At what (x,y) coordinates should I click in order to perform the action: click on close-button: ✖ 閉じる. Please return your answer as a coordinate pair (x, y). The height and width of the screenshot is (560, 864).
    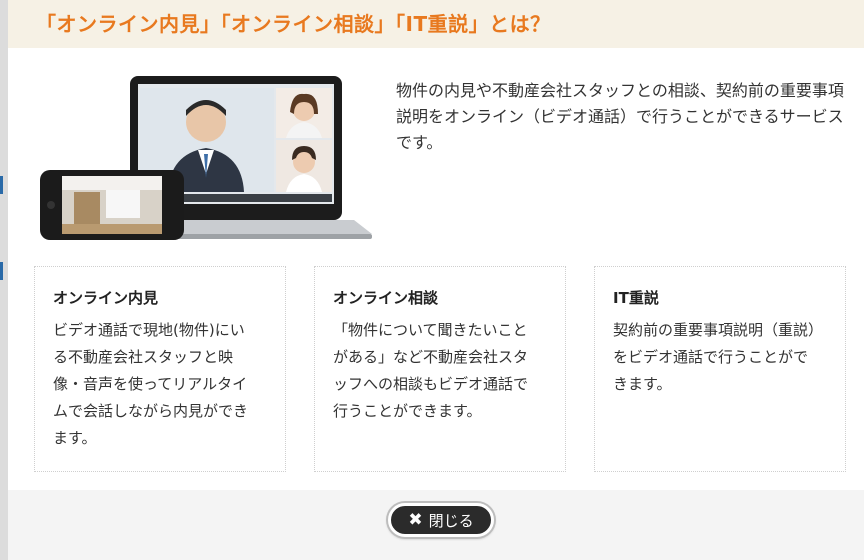
    Looking at the image, I should click on (441, 520).